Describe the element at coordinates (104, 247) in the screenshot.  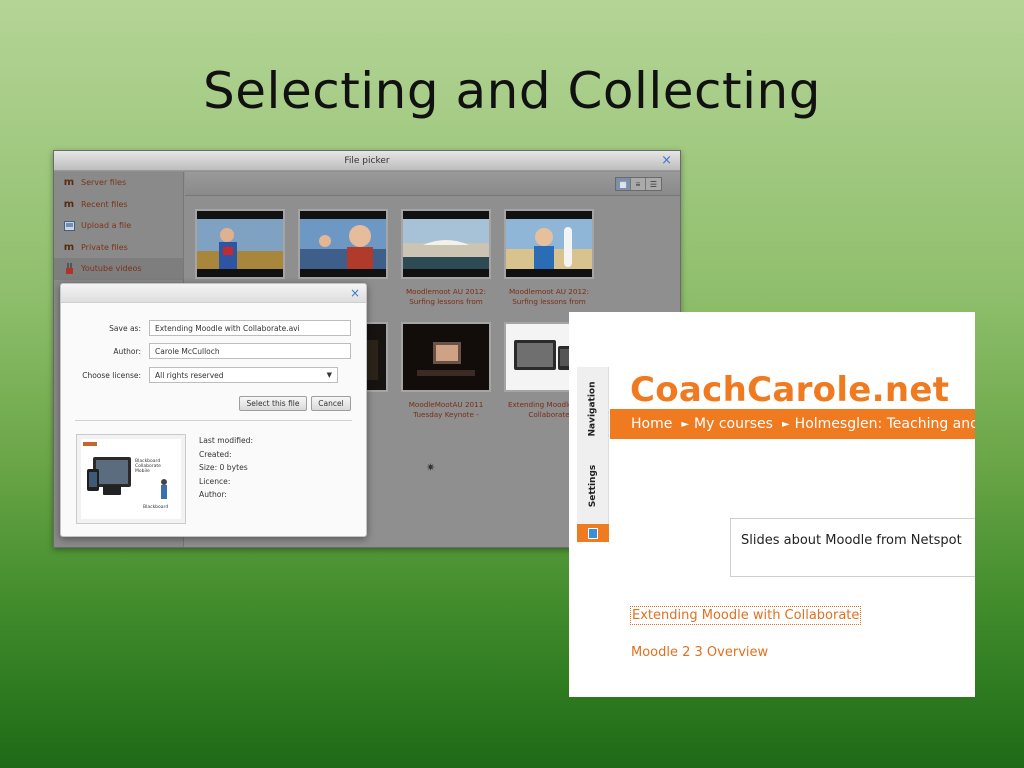
I see `repo-label: Private files` at that location.